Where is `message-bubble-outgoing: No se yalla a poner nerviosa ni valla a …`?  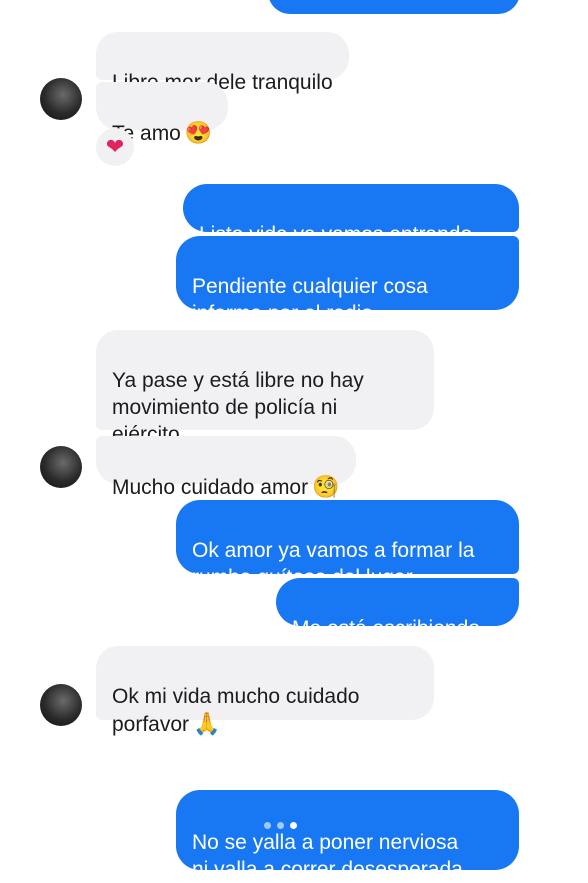
message-bubble-outgoing: No se yalla a poner nerviosa ni valla a … is located at coordinates (347, 835).